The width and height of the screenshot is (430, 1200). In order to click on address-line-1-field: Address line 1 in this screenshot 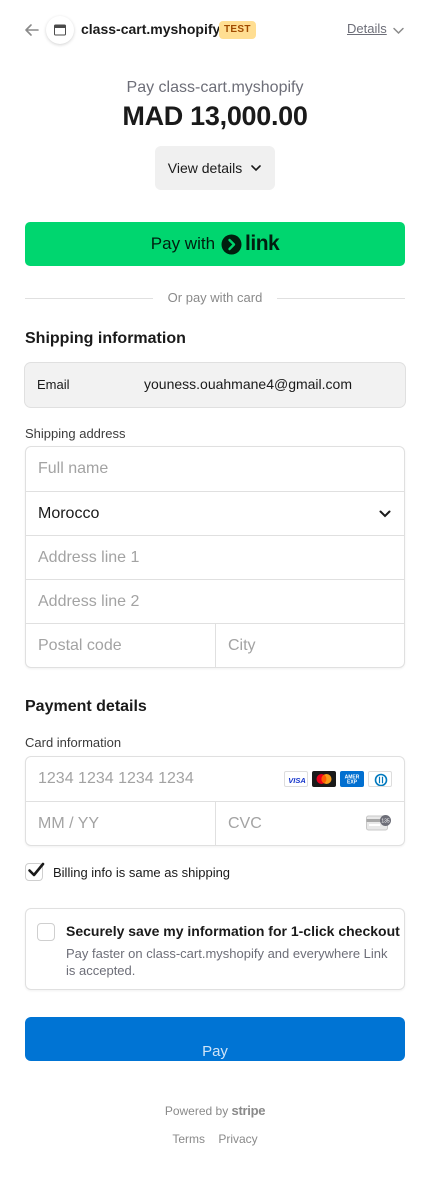, I will do `click(215, 557)`.